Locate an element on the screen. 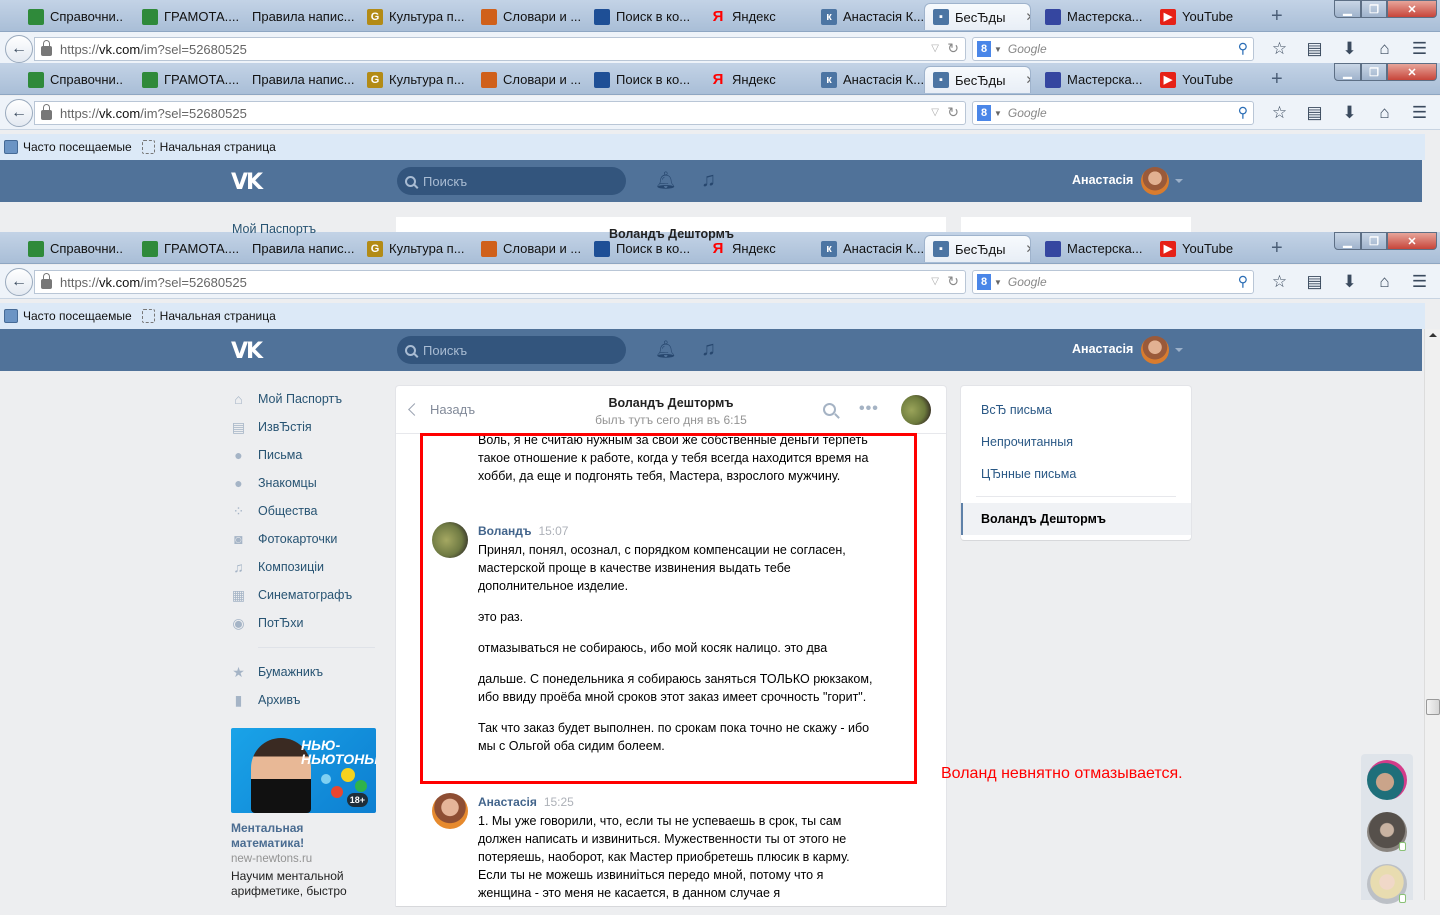 The image size is (1440, 915). scroll-up-arrow is located at coordinates (1433, 335).